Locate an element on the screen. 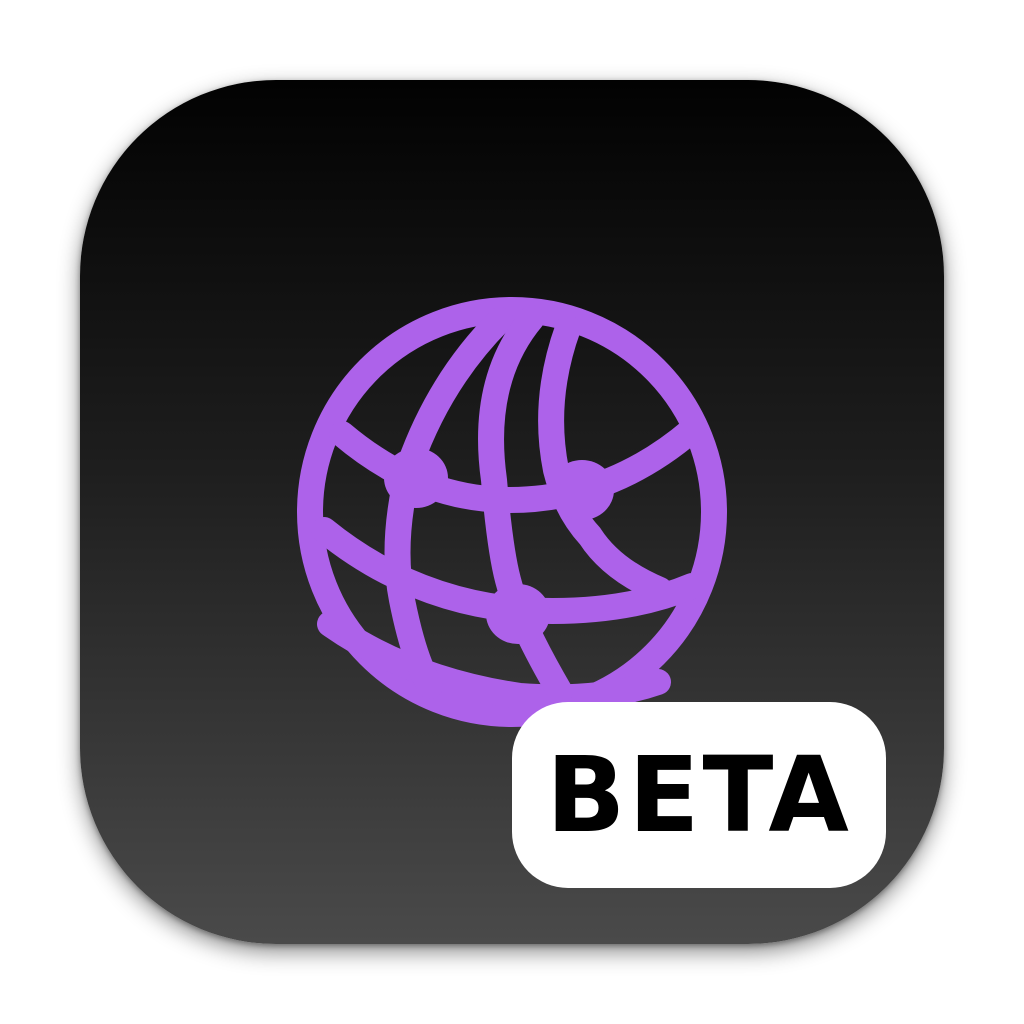 Image resolution: width=1024 pixels, height=1024 pixels. beta-badge: BETA is located at coordinates (699, 795).